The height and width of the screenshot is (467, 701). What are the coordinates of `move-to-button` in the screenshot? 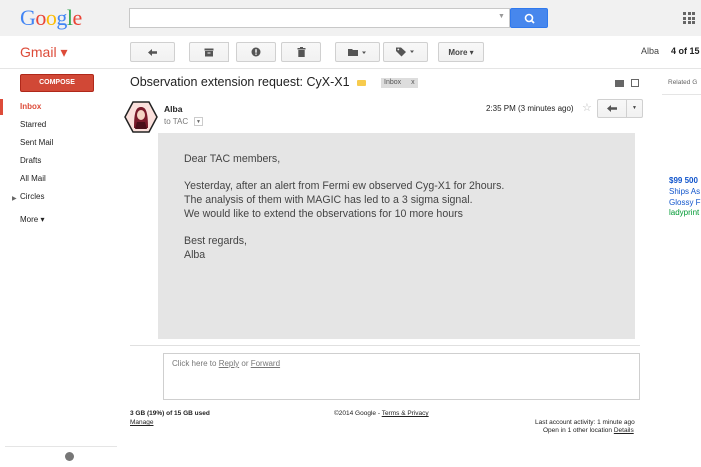 It's located at (357, 52).